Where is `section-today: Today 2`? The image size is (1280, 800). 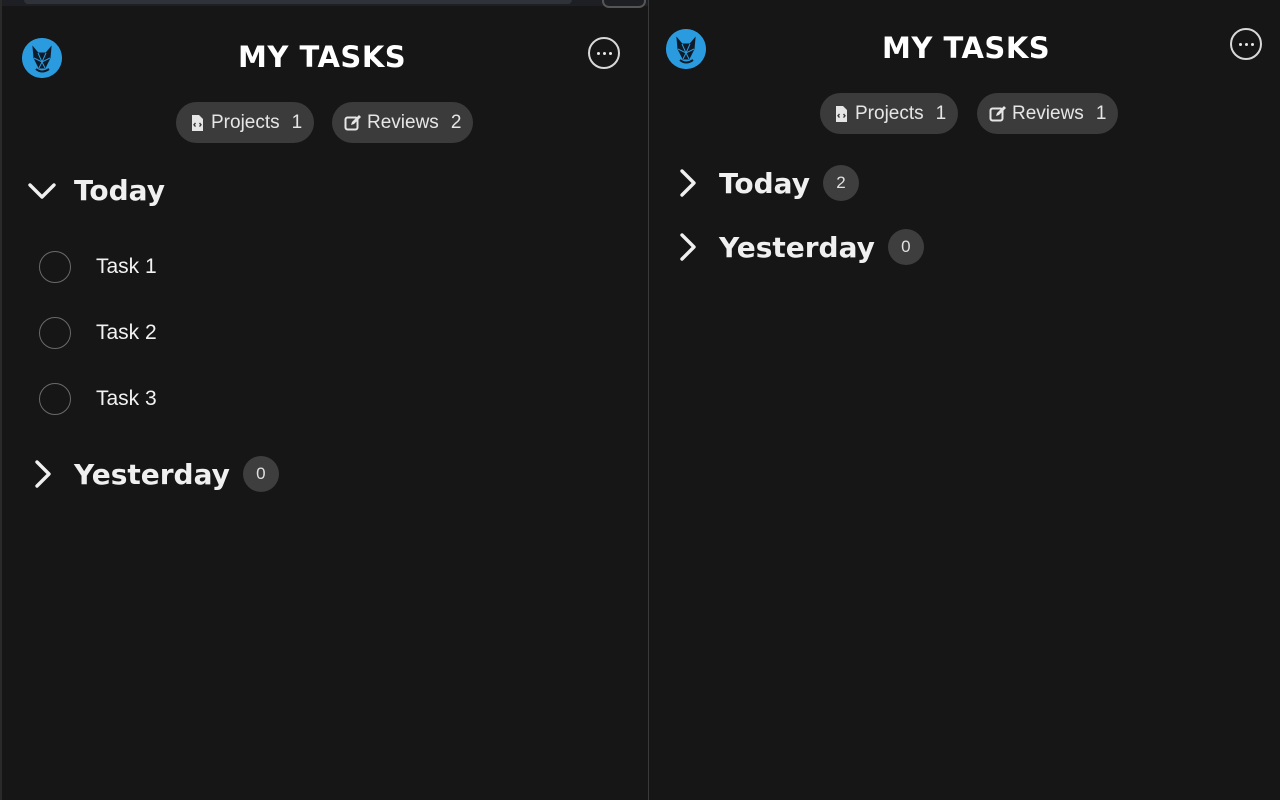 section-today: Today 2 is located at coordinates (765, 183).